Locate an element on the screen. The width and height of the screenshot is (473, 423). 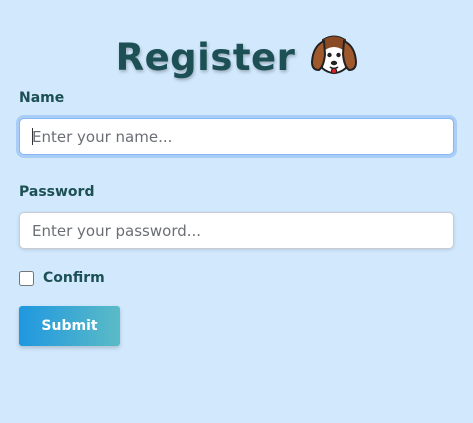
dog-face-icon is located at coordinates (334, 57).